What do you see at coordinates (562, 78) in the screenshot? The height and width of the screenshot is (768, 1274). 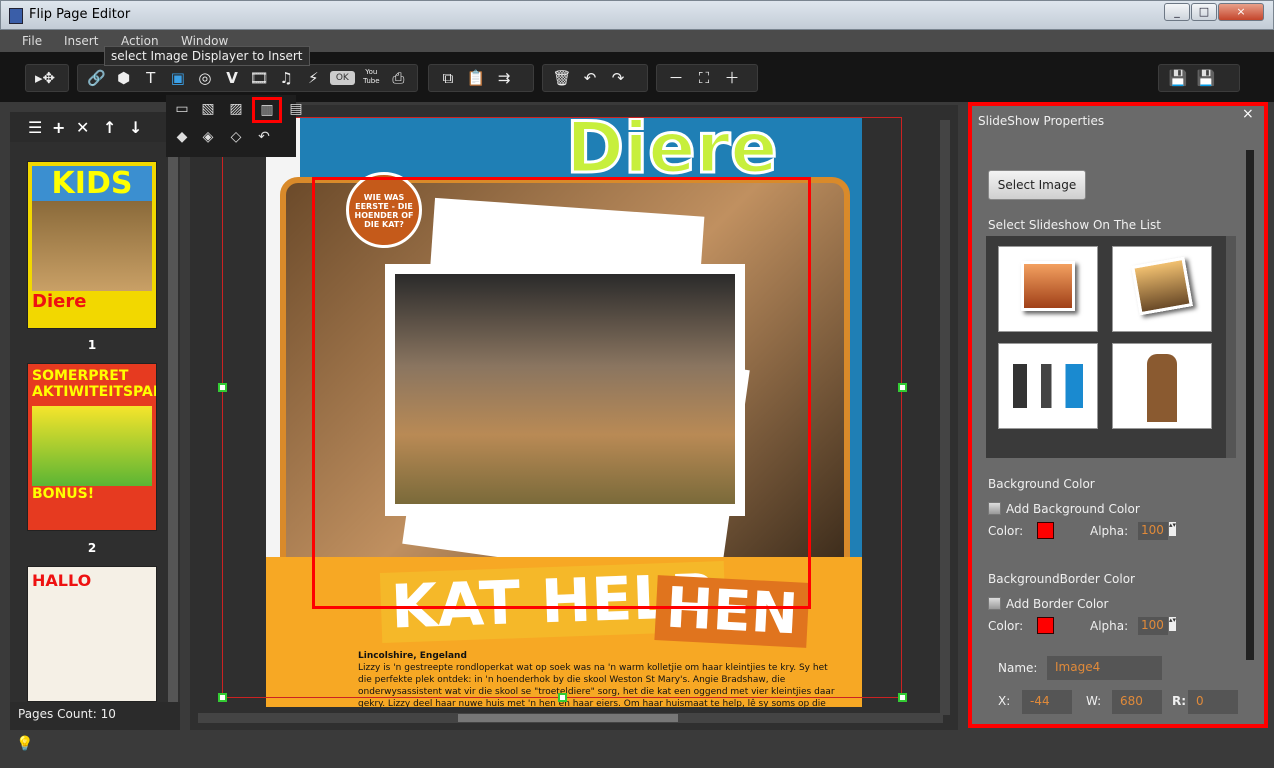 I see `delete-icon: 🗑` at bounding box center [562, 78].